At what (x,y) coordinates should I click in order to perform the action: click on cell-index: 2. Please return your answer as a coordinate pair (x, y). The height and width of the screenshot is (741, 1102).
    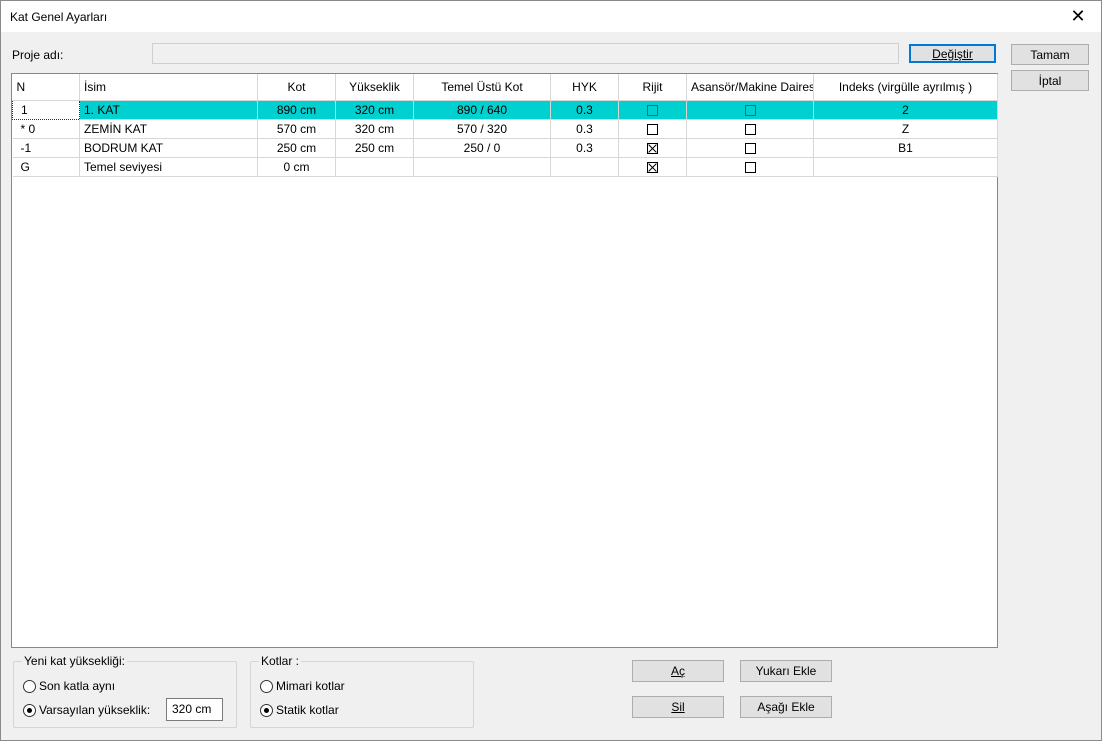
    Looking at the image, I should click on (905, 110).